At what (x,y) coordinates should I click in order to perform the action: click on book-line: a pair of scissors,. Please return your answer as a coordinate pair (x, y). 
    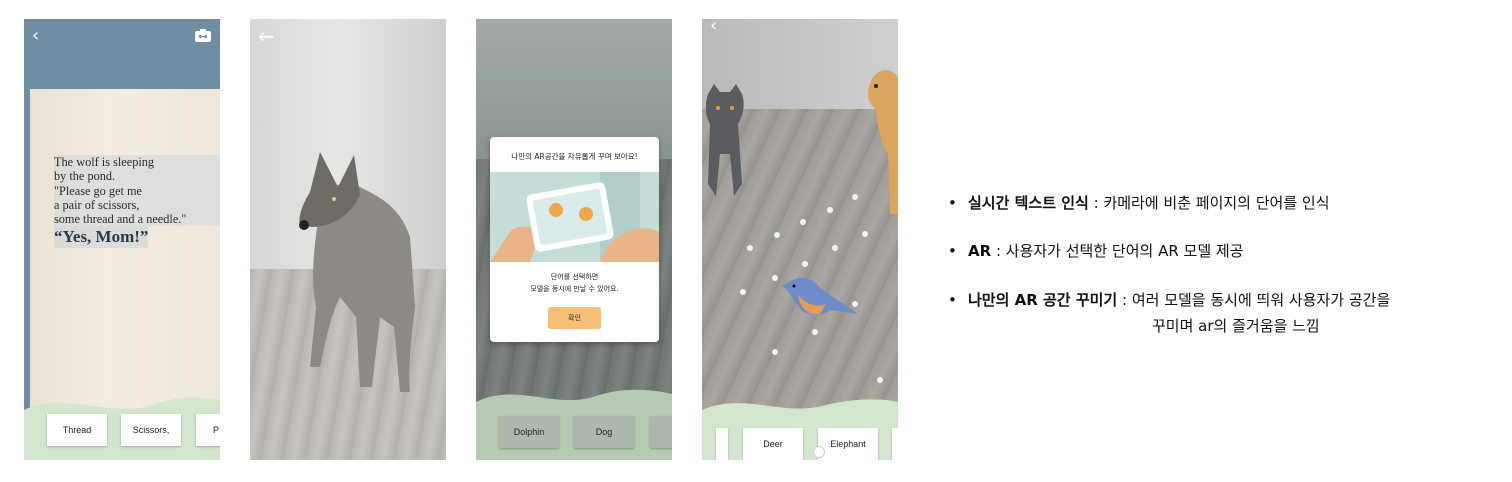
    Looking at the image, I should click on (137, 205).